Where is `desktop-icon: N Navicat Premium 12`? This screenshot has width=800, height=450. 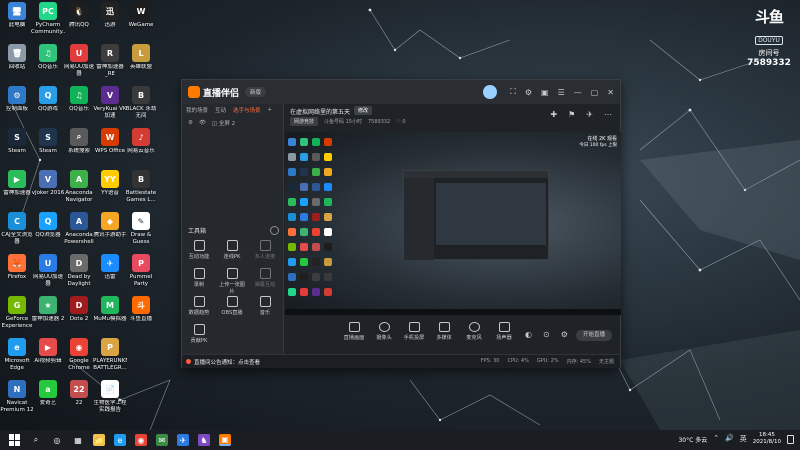
desktop-icon: N Navicat Premium 12 is located at coordinates (17, 396).